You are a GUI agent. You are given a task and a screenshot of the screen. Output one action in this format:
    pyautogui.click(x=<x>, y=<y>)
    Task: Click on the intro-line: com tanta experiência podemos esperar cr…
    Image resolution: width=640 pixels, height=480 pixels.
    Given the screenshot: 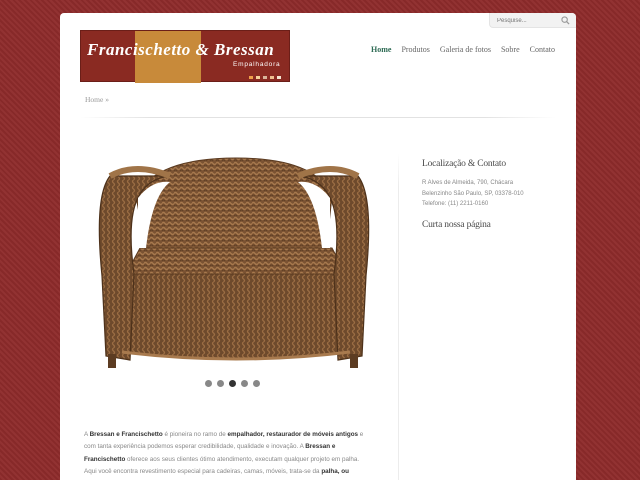 What is the action you would take?
    pyautogui.click(x=210, y=447)
    